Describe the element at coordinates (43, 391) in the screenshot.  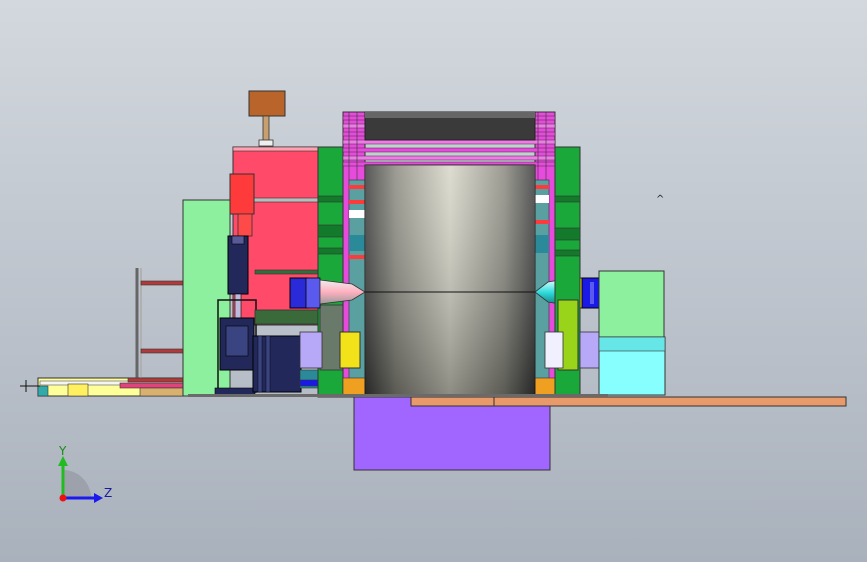
I see `left-base-teal` at that location.